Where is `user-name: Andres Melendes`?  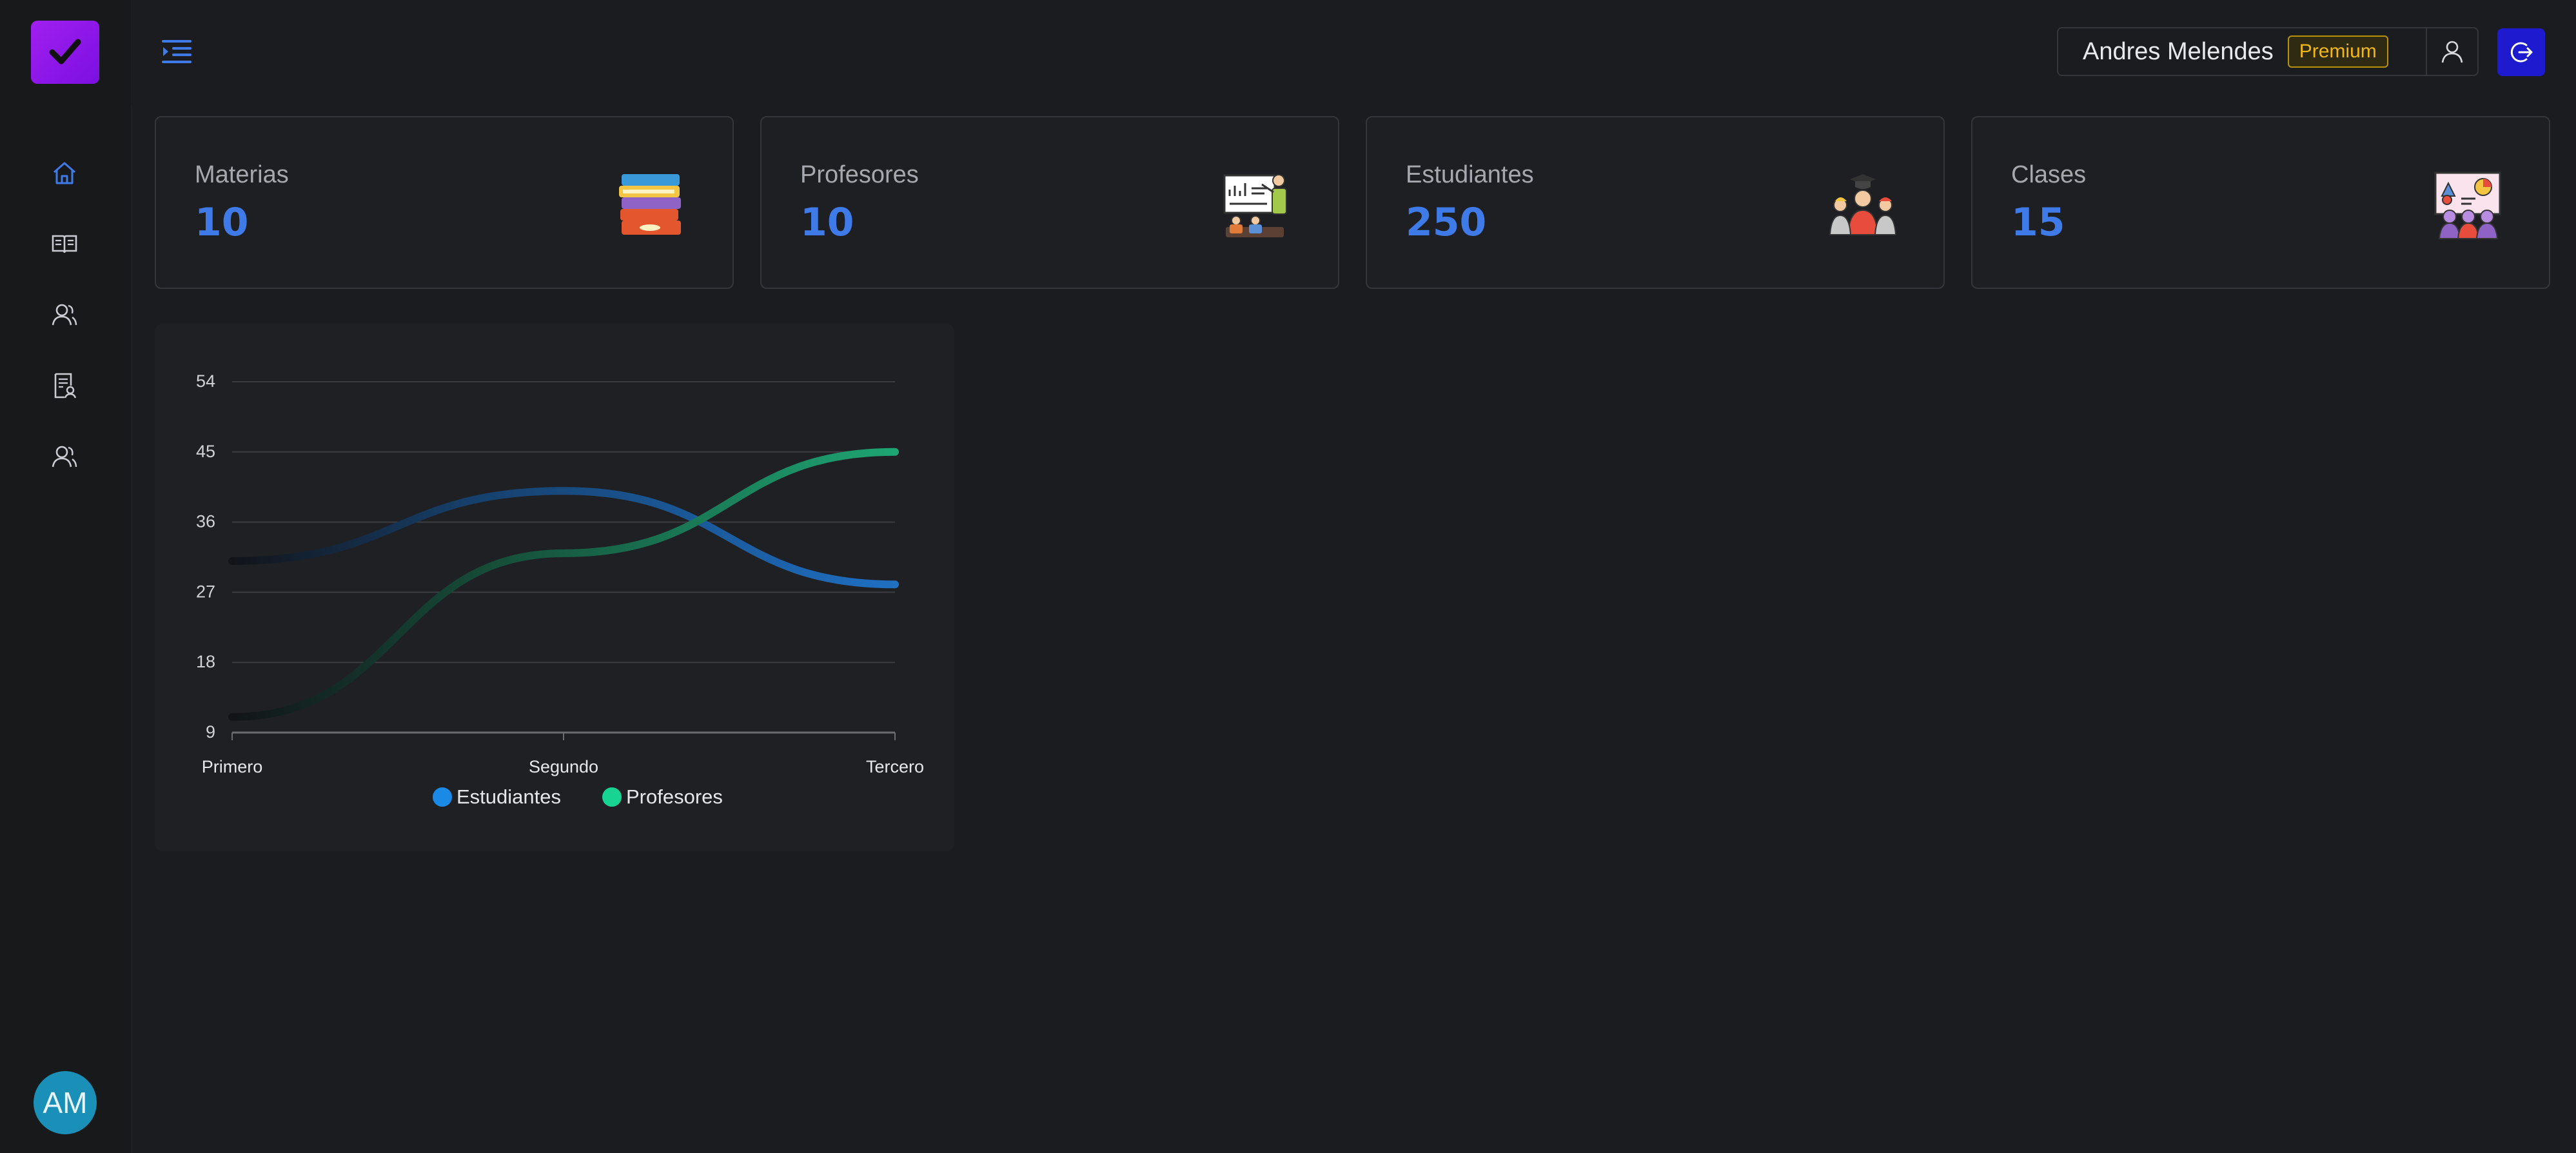
user-name: Andres Melendes is located at coordinates (2178, 51).